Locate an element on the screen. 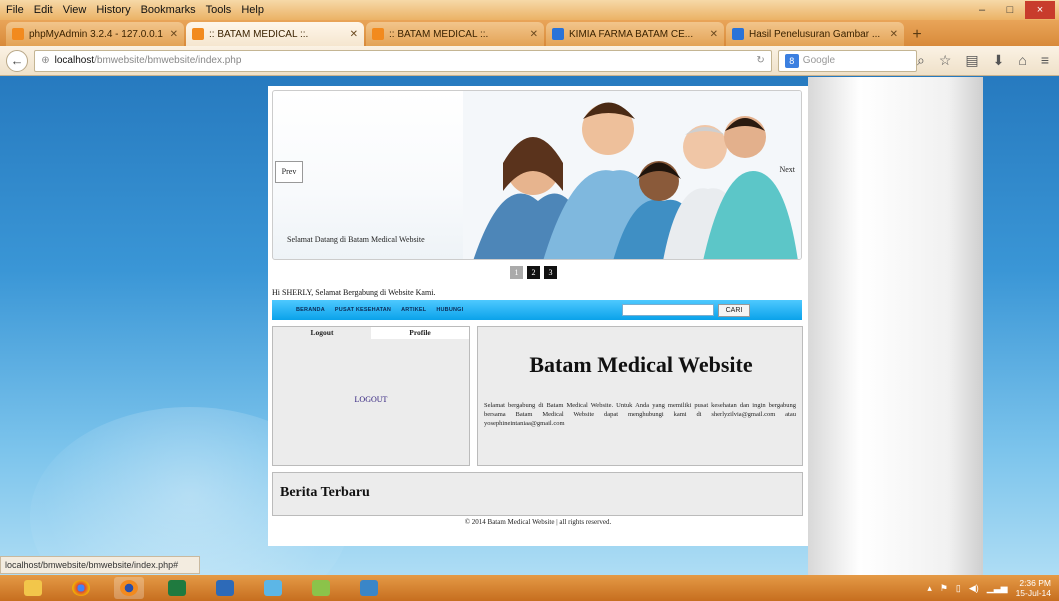 This screenshot has height=601, width=1059. status-bar-url: localhost/bmwebsite/bmwebsite/index.php# is located at coordinates (100, 565).